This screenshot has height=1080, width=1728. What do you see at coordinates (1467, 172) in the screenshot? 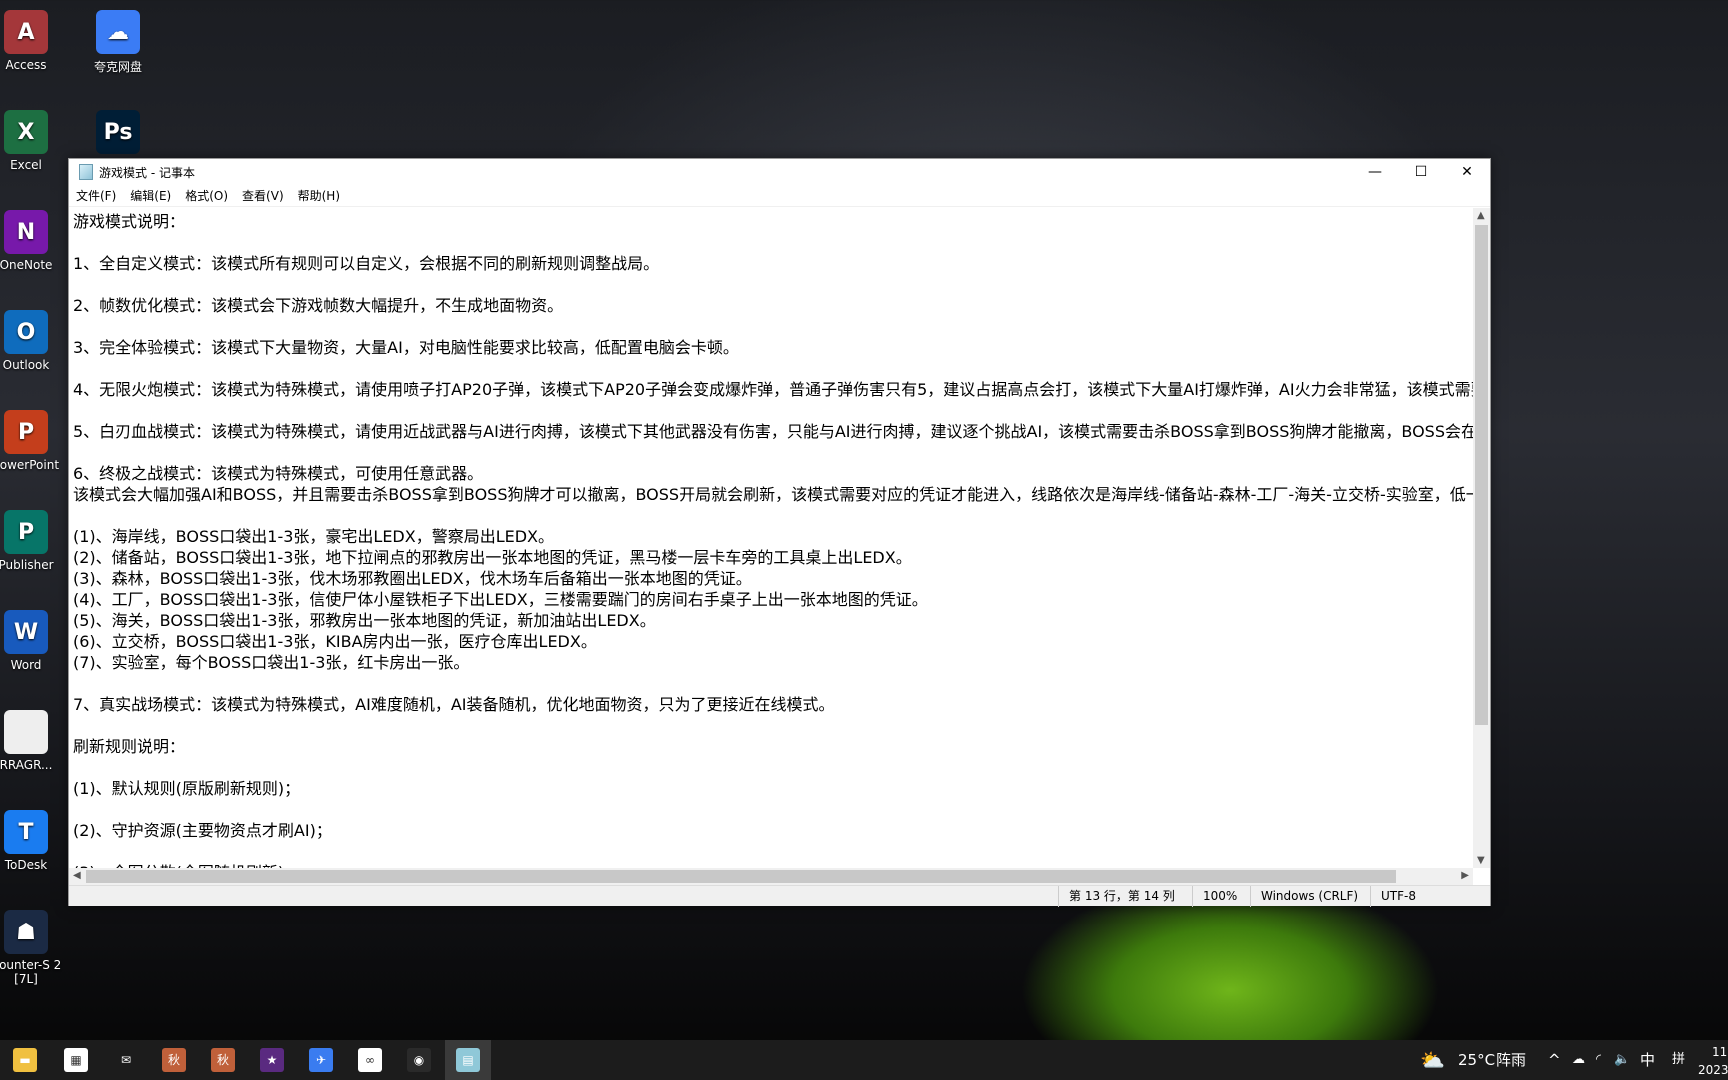
I see `close-button: ✕` at bounding box center [1467, 172].